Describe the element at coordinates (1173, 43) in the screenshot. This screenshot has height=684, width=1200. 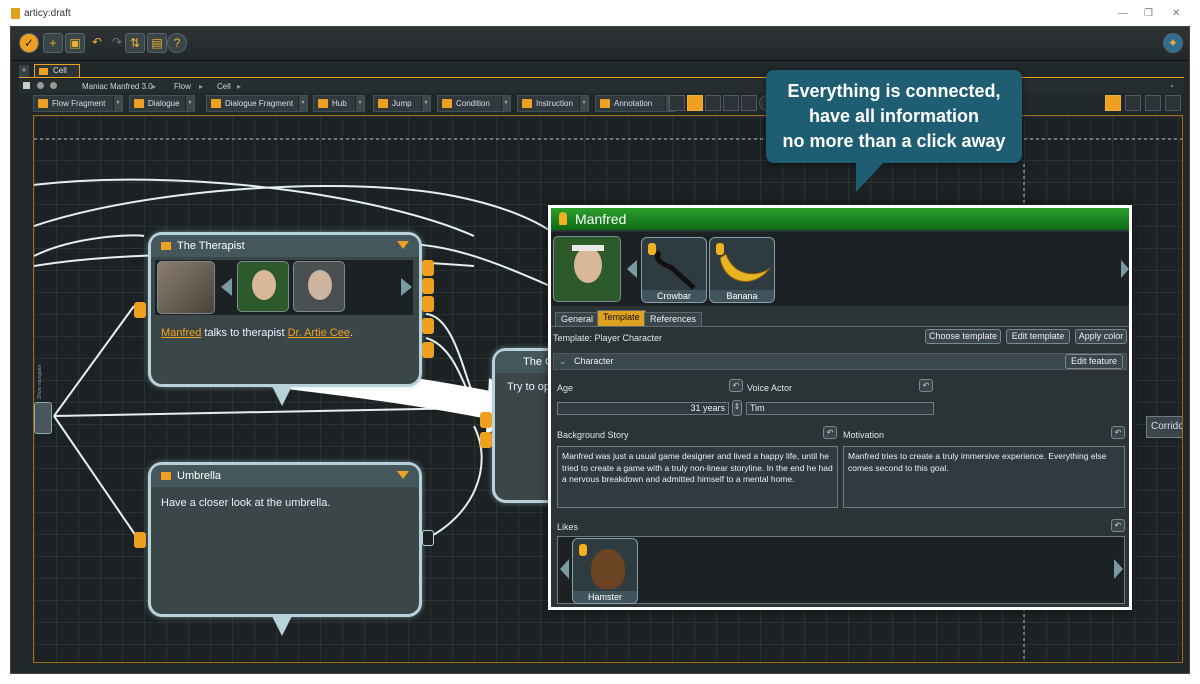
I see `user-icon: ✦` at that location.